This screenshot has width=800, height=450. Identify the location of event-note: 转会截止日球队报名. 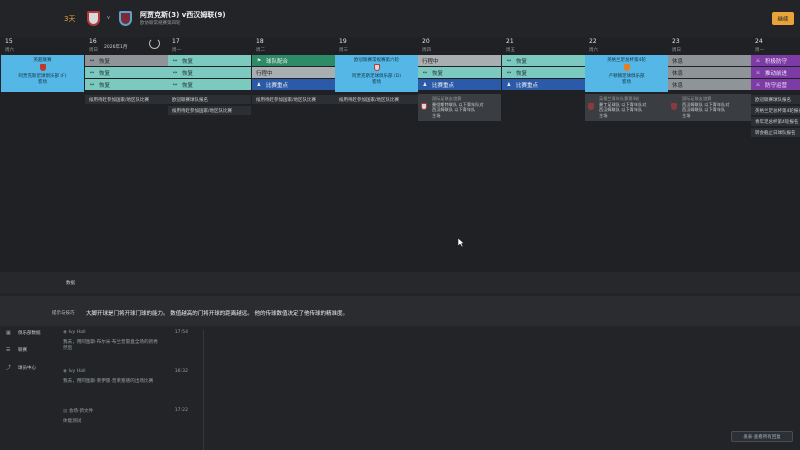
(775, 132).